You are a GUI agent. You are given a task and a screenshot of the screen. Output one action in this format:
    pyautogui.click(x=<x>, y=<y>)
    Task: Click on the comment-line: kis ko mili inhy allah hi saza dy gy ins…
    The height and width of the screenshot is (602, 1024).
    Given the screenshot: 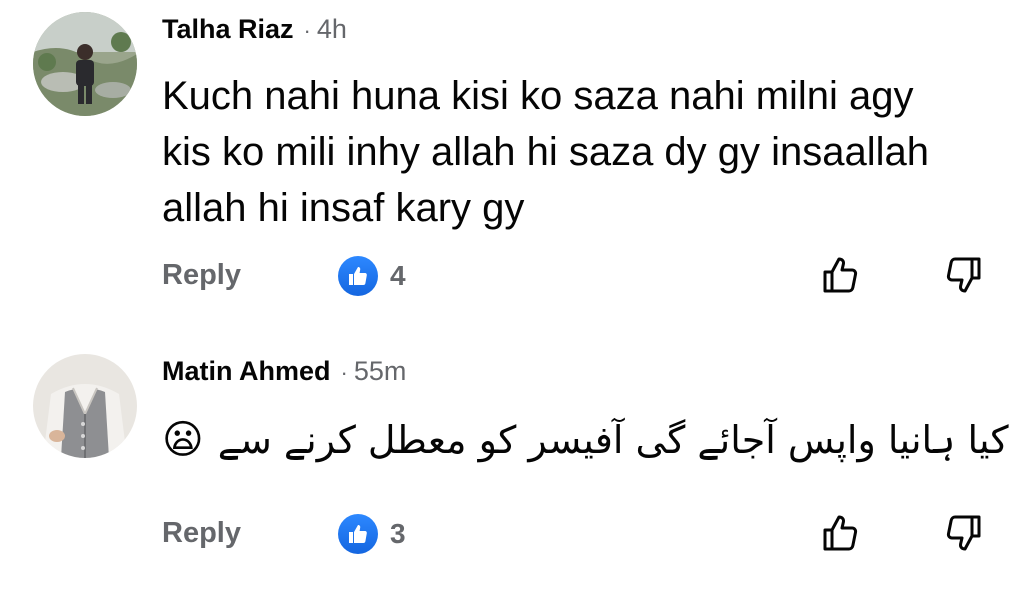 What is the action you would take?
    pyautogui.click(x=546, y=152)
    